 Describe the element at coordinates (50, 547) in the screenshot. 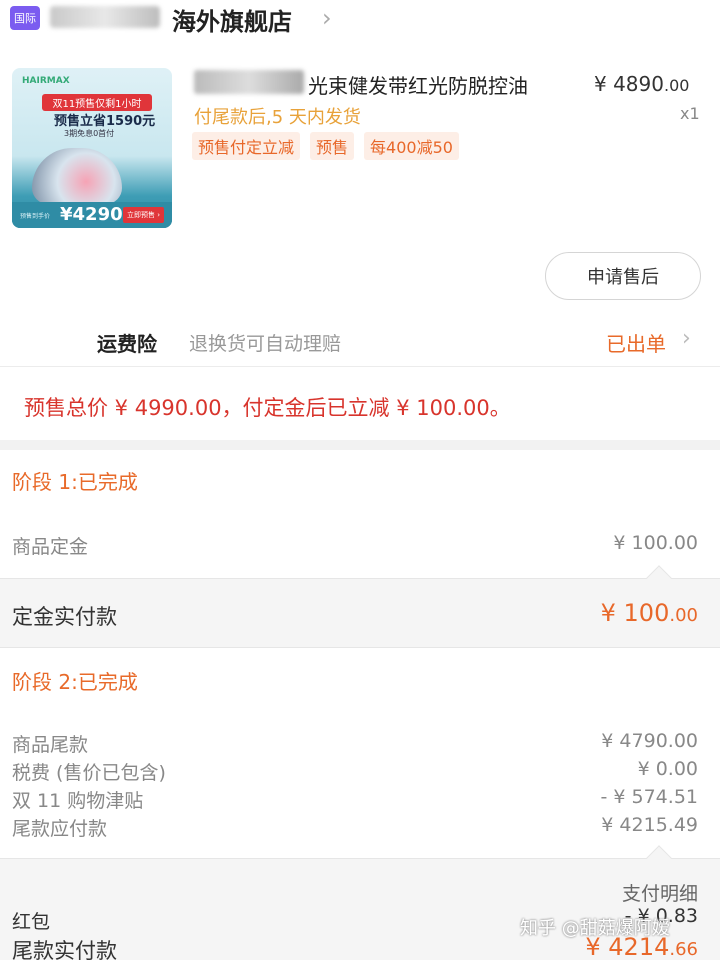

I see `stage1-deposit-label: 商品定金` at that location.